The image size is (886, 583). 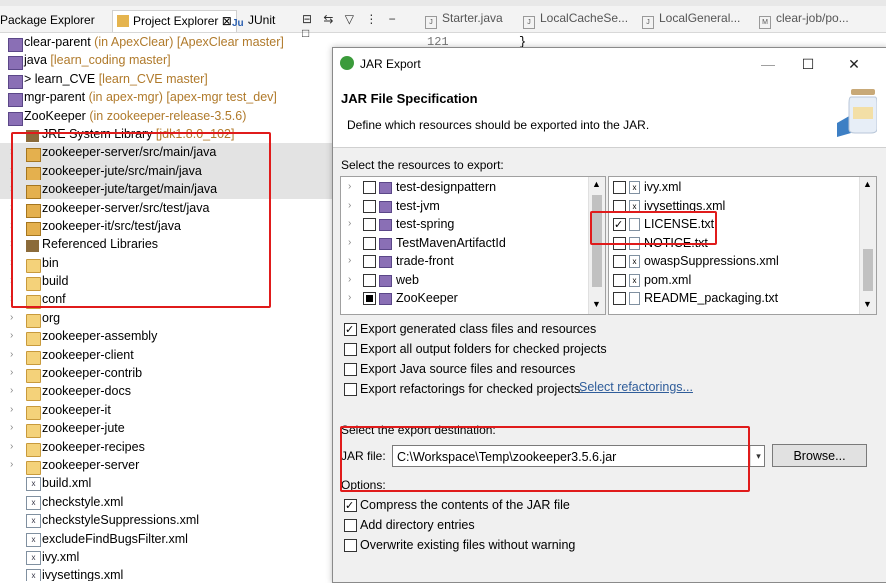 I want to click on java-file-icon: J, so click(x=431, y=22).